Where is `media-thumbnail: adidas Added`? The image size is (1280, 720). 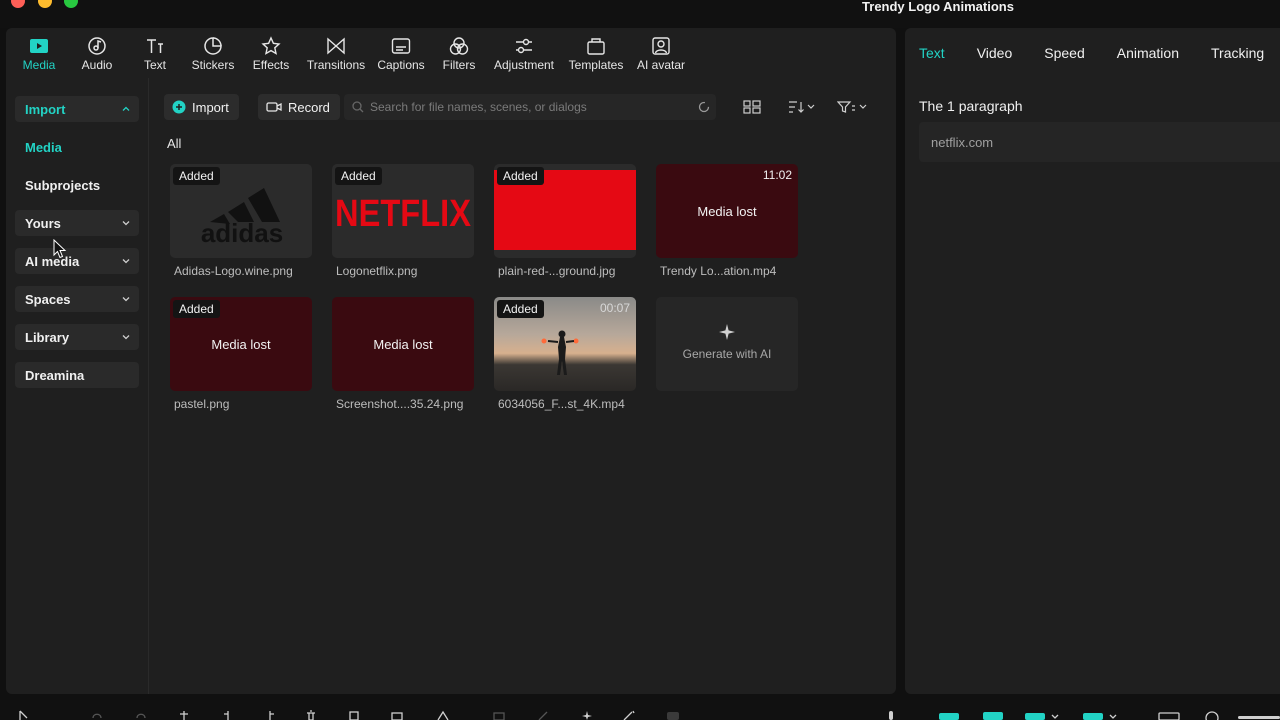
media-thumbnail: adidas Added is located at coordinates (241, 211).